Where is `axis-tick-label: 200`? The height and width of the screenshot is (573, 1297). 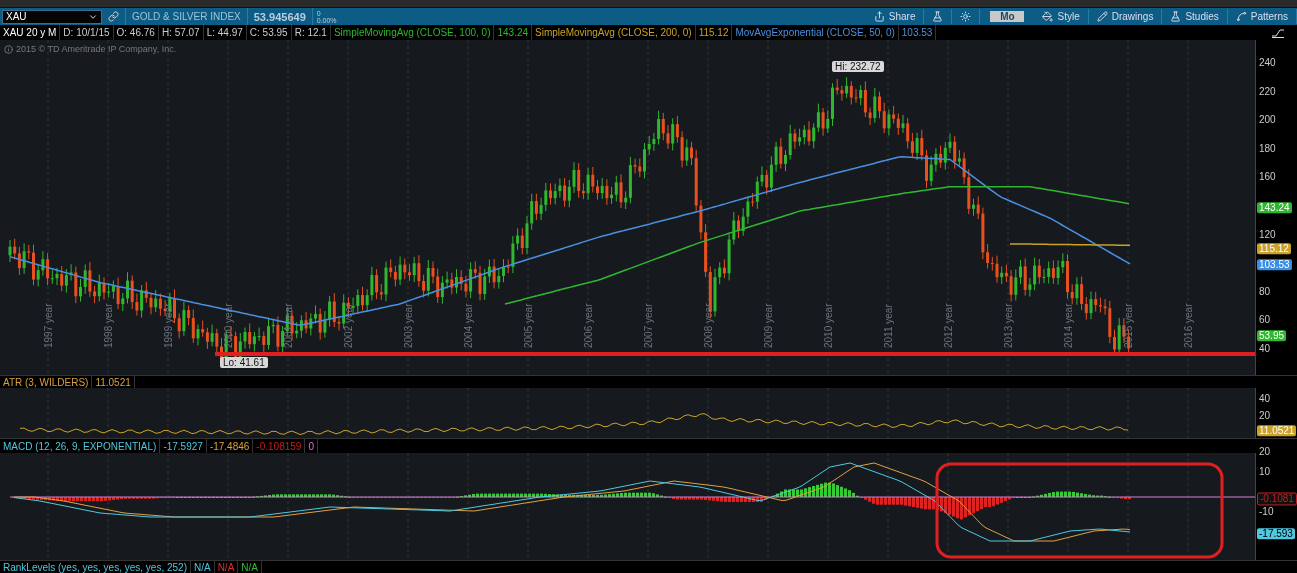 axis-tick-label: 200 is located at coordinates (1267, 120).